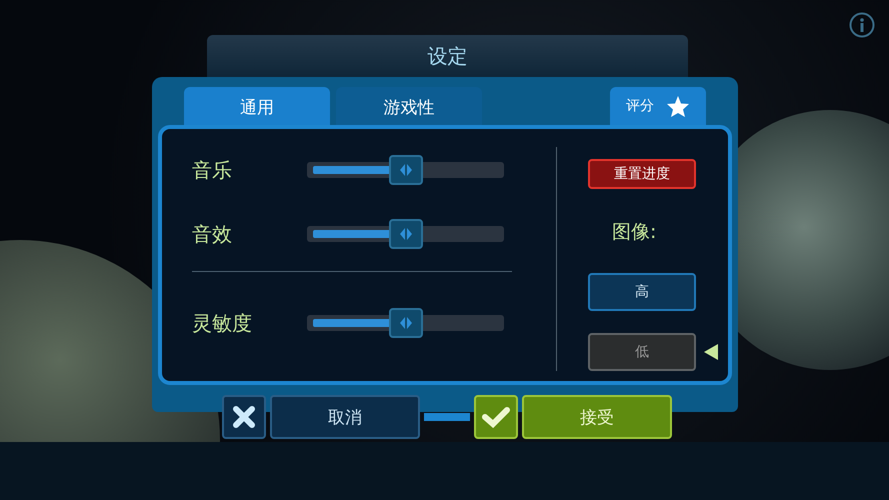  I want to click on graphics-label: 图像:, so click(634, 232).